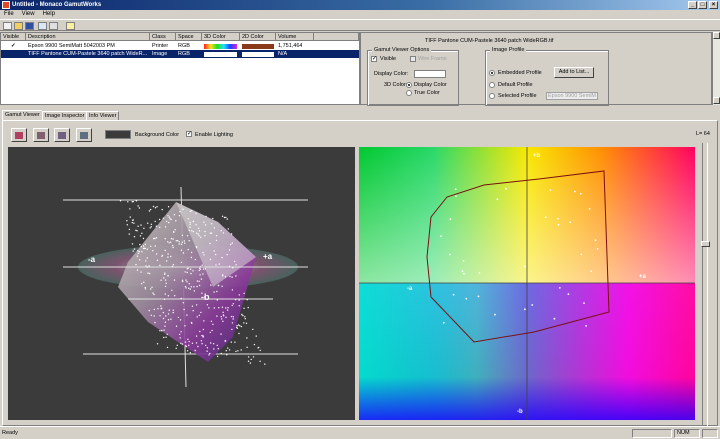 Image resolution: width=720 pixels, height=439 pixels. What do you see at coordinates (84, 135) in the screenshot?
I see `view-rotate-icon` at bounding box center [84, 135].